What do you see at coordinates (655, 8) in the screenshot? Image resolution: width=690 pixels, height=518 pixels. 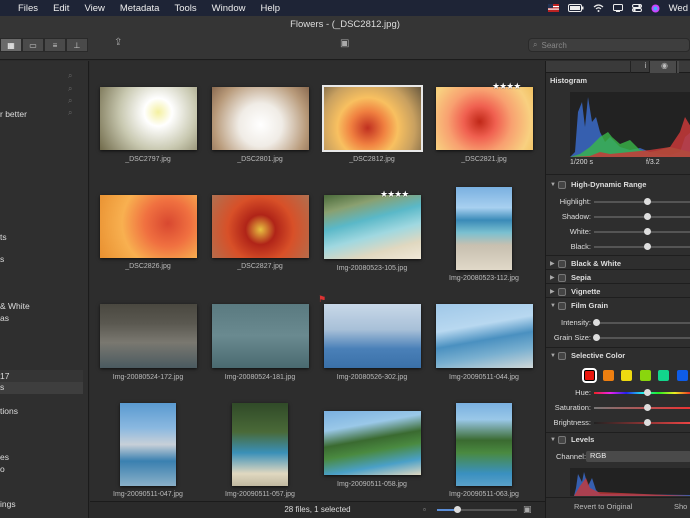 I see `siri-icon` at bounding box center [655, 8].